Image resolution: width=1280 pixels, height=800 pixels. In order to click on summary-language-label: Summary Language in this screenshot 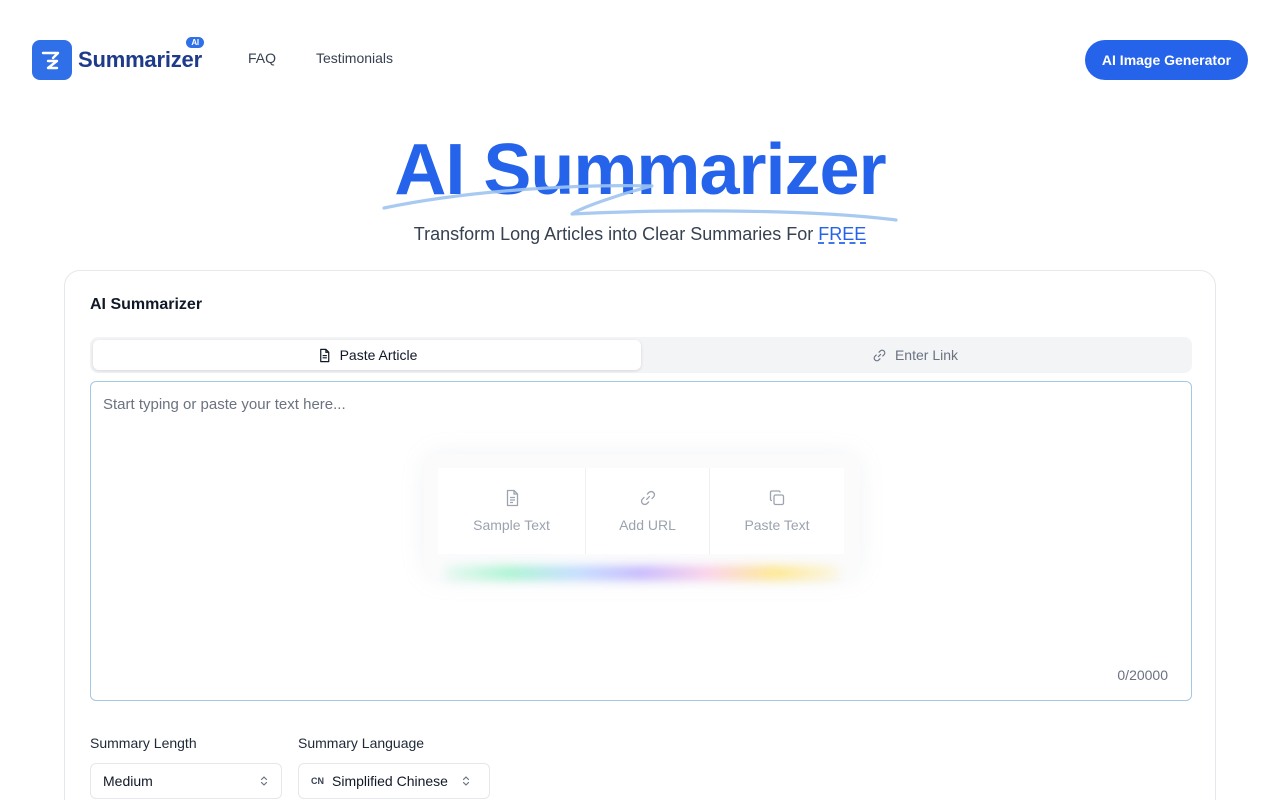, I will do `click(361, 743)`.